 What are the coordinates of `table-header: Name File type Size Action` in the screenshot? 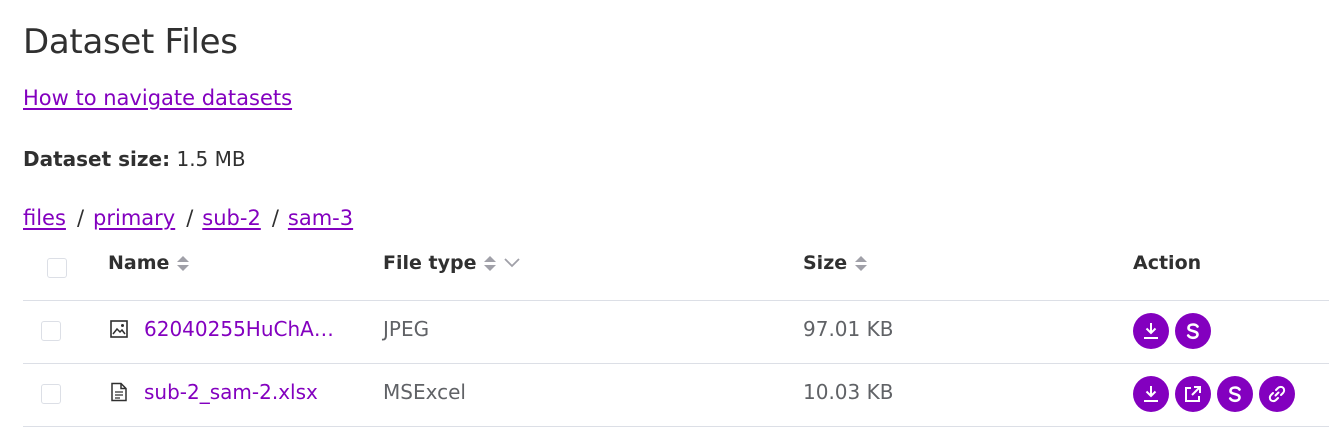 It's located at (676, 273).